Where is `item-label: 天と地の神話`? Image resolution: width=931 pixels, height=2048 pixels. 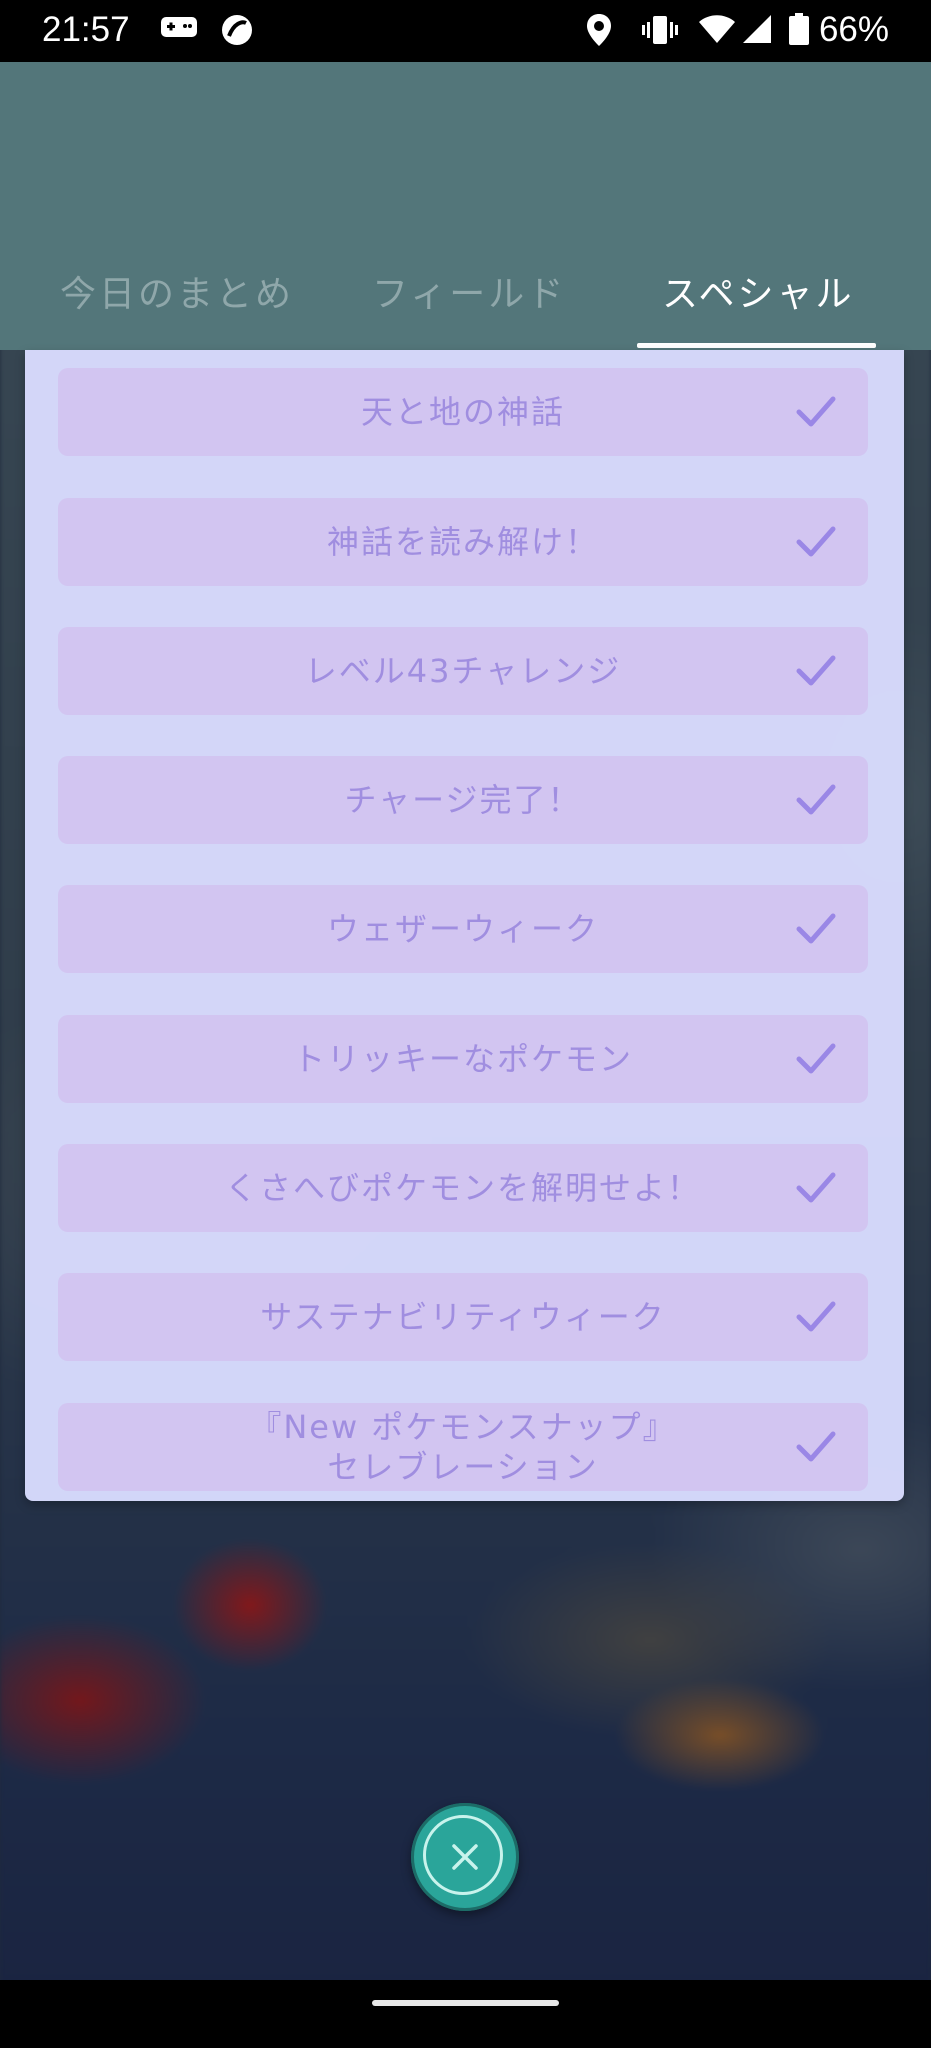
item-label: 天と地の神話 is located at coordinates (462, 412).